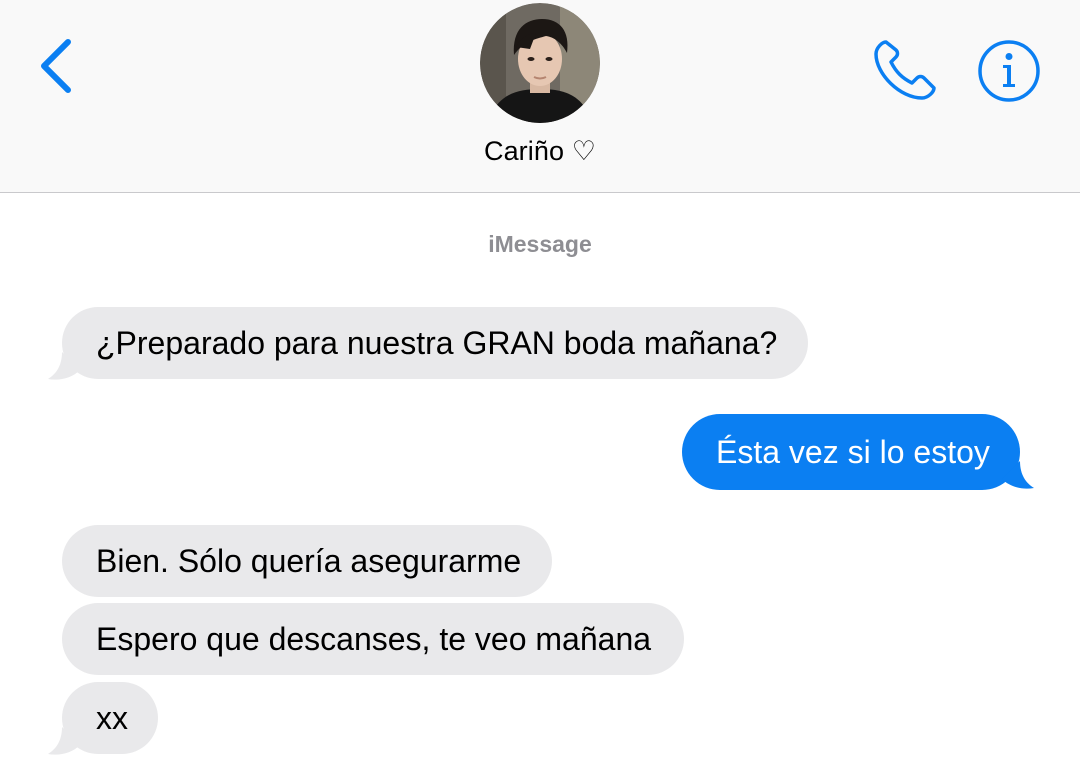 The width and height of the screenshot is (1080, 778). What do you see at coordinates (373, 639) in the screenshot?
I see `incoming-message-bubble: Espero que descanses, te veo mañana` at bounding box center [373, 639].